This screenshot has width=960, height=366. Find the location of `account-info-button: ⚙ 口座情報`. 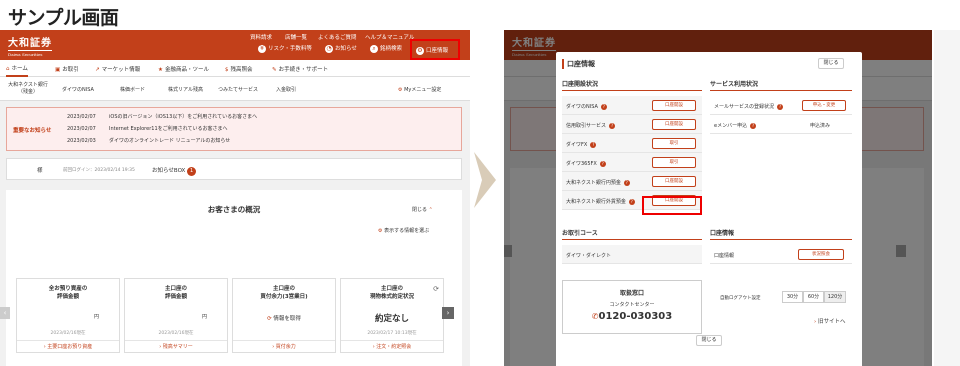

account-info-button: ⚙ 口座情報 is located at coordinates (435, 49).